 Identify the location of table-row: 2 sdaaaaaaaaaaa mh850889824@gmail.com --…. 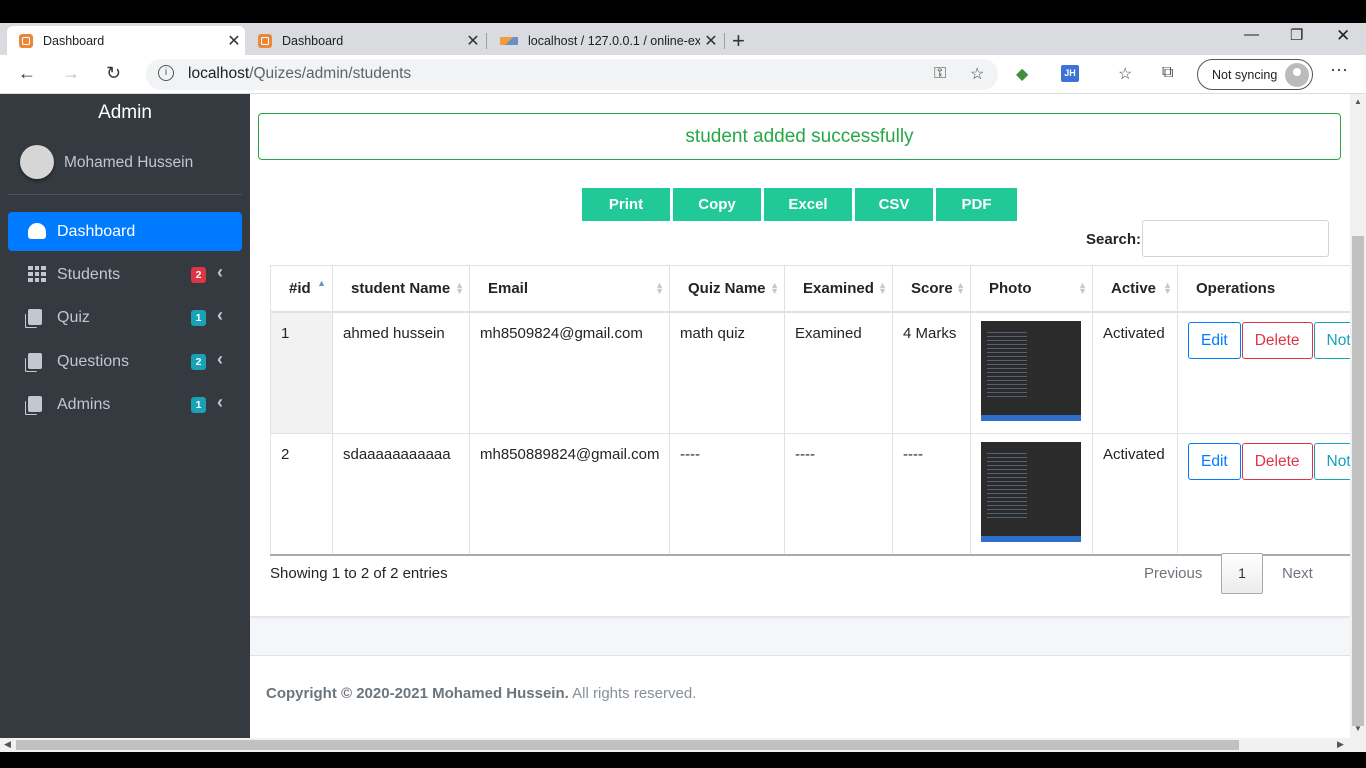
(810, 494).